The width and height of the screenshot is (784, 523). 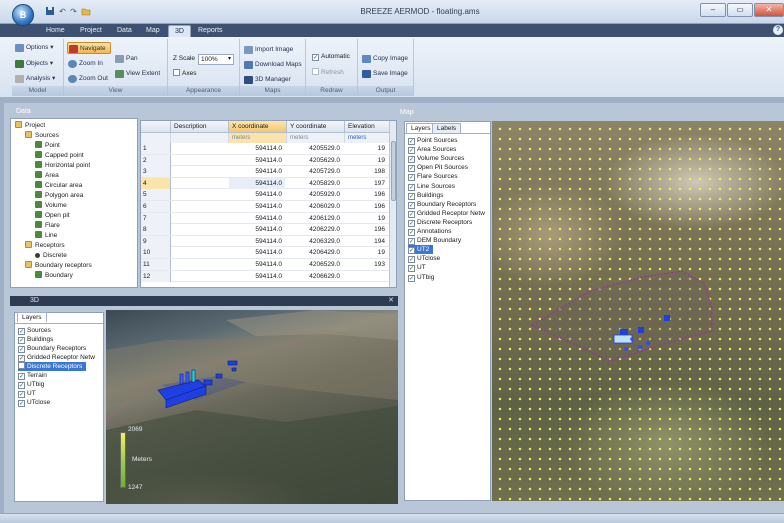 I want to click on tab-reports: Reports, so click(x=210, y=31).